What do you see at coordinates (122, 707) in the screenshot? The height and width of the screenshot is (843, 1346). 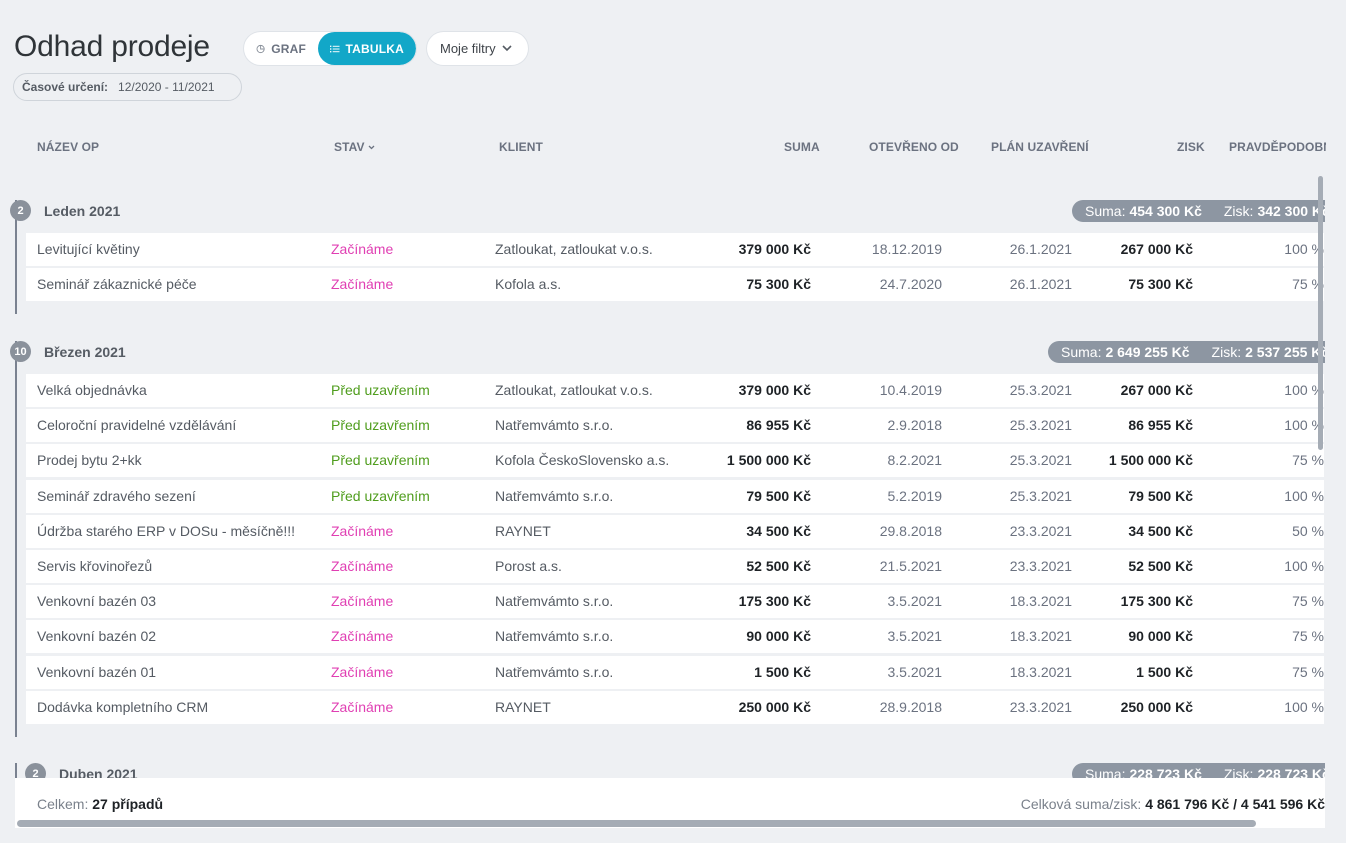 I see `cell-nazev: Dodávka kompletního CRM` at bounding box center [122, 707].